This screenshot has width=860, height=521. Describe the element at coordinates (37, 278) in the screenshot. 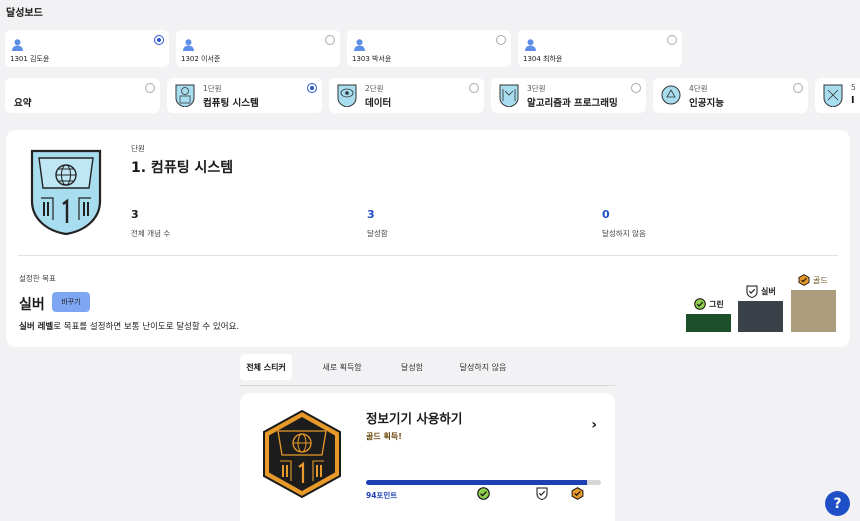

I see `goal-label: 설정한 목표` at that location.